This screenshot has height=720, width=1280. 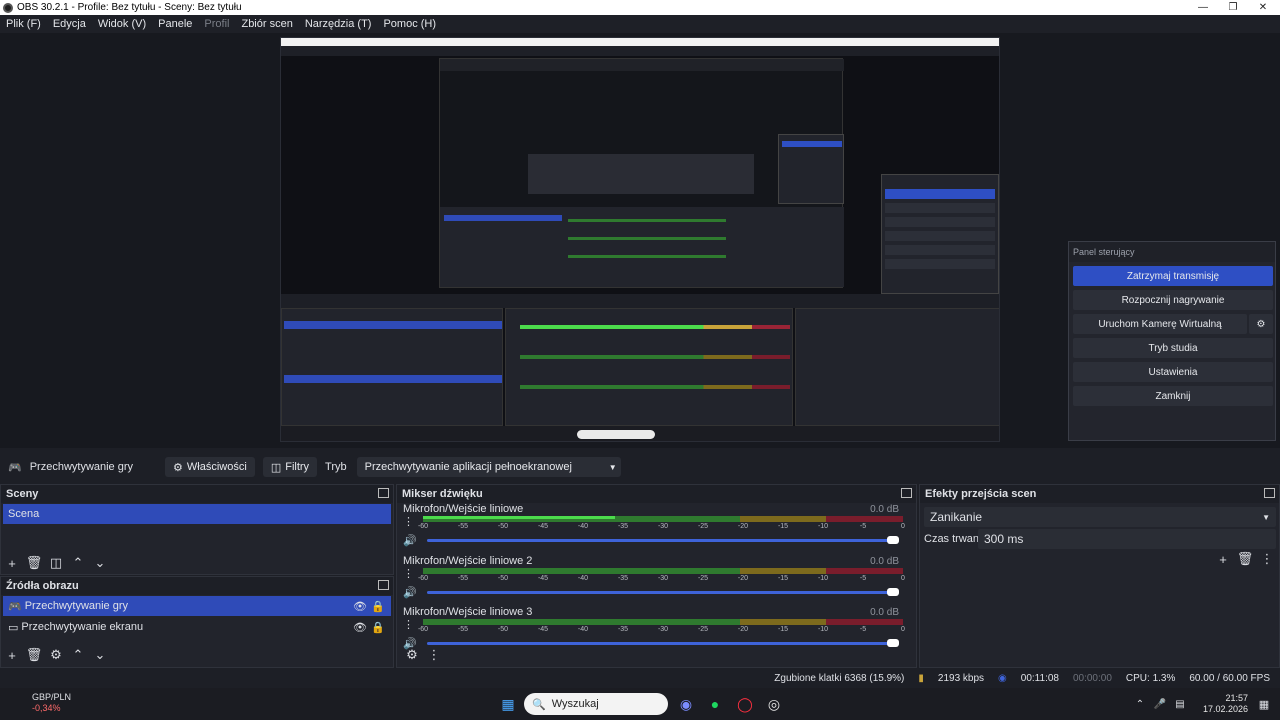 I want to click on mode-label: Tryb, so click(x=336, y=467).